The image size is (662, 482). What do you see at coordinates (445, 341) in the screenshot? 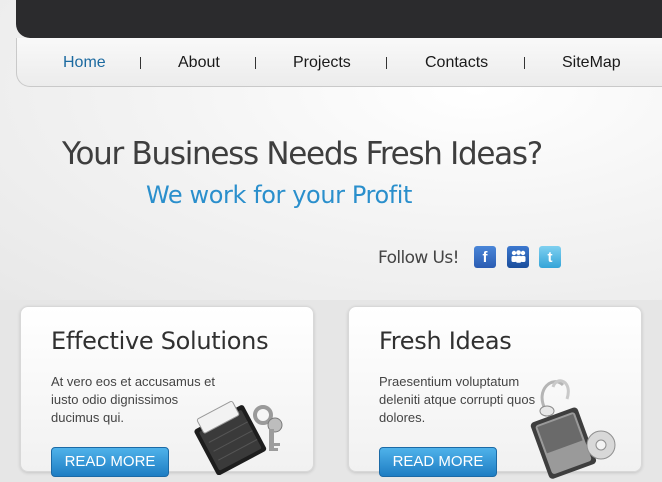
I see `card-title: Fresh Ideas` at bounding box center [445, 341].